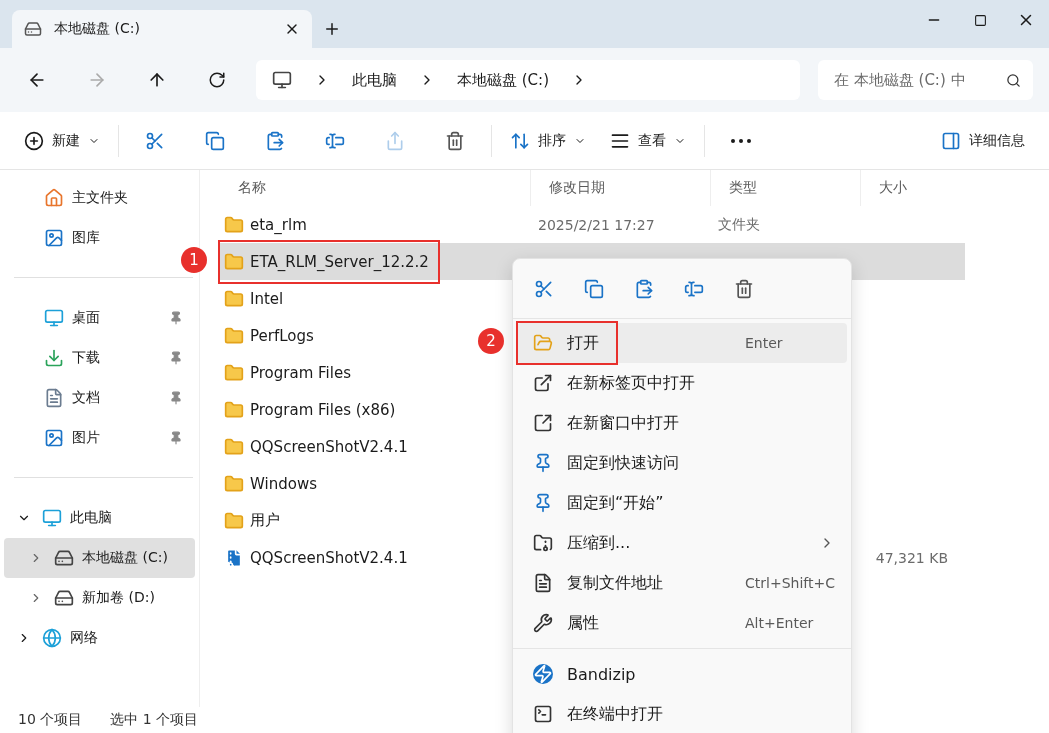 Image resolution: width=1049 pixels, height=733 pixels. What do you see at coordinates (154, 720) in the screenshot?
I see `selection-count: 选中 1 个项目` at bounding box center [154, 720].